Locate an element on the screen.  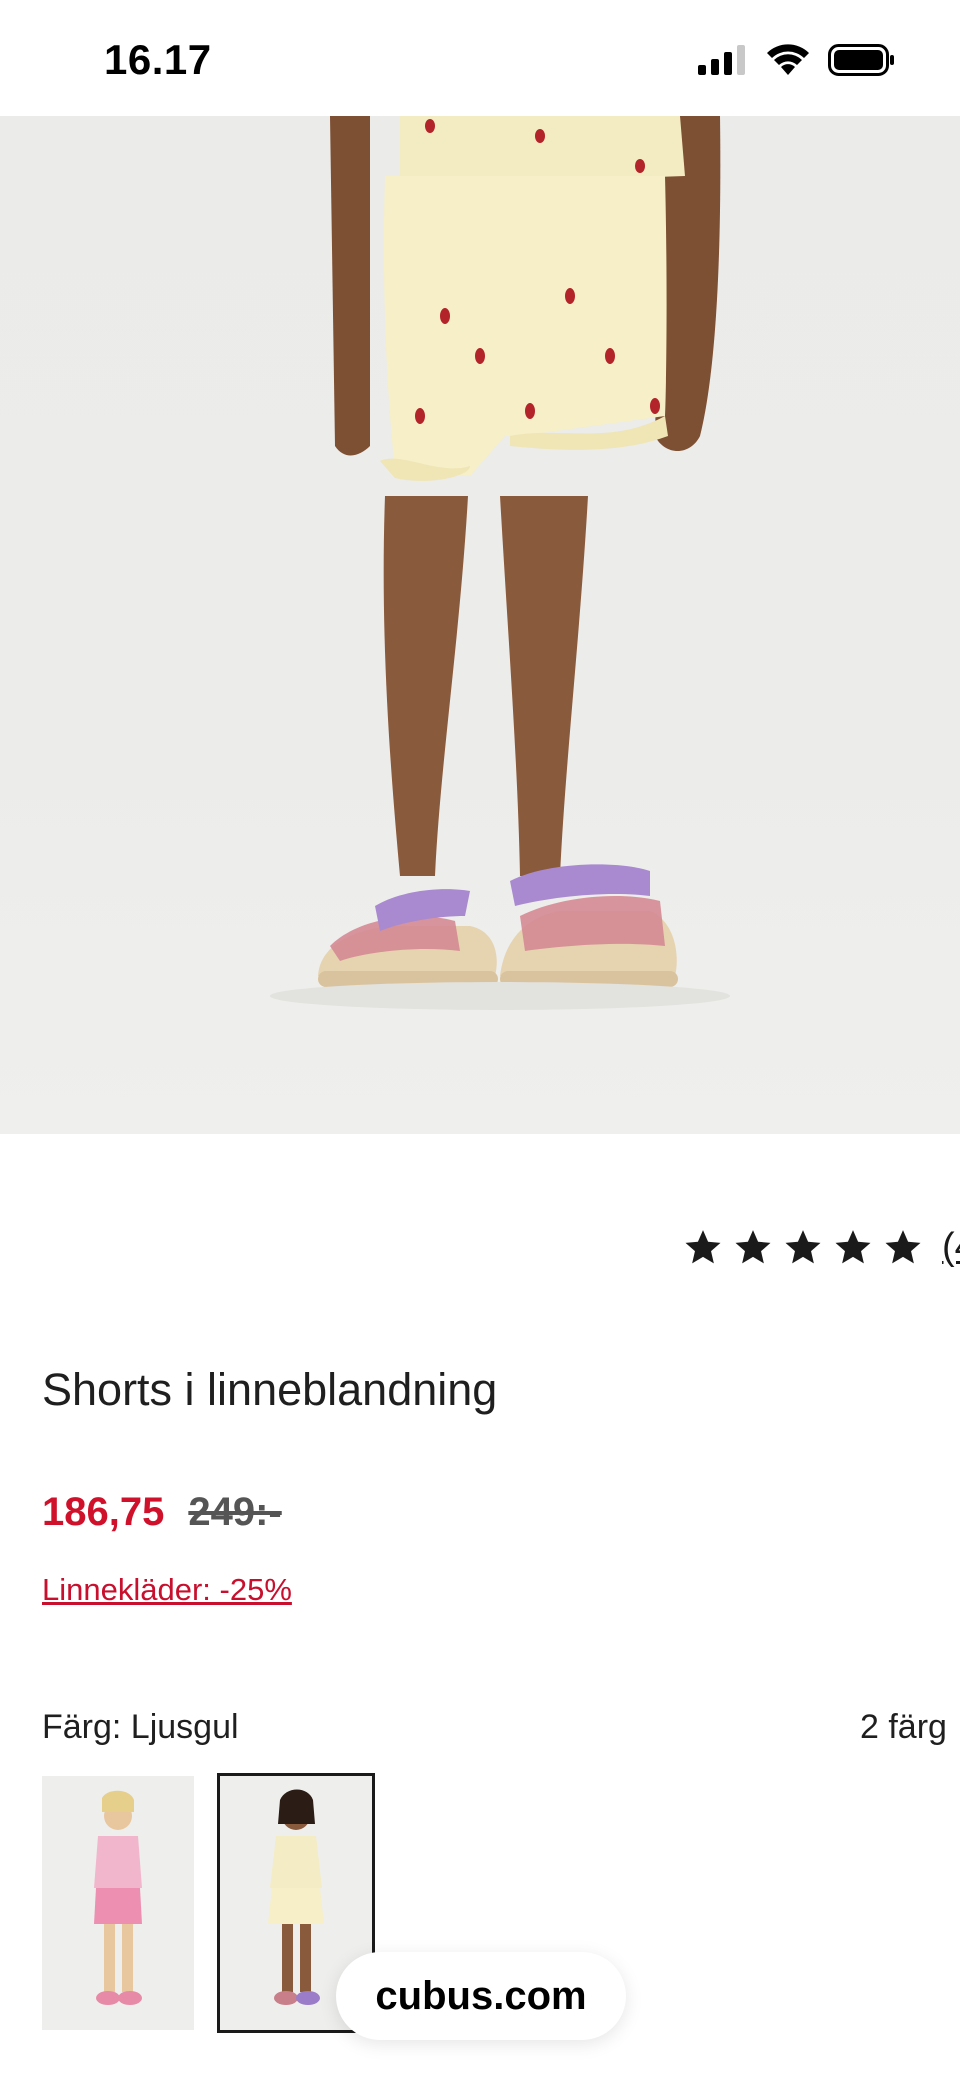
product-title: Shorts i linneblandning is located at coordinates (270, 1389).